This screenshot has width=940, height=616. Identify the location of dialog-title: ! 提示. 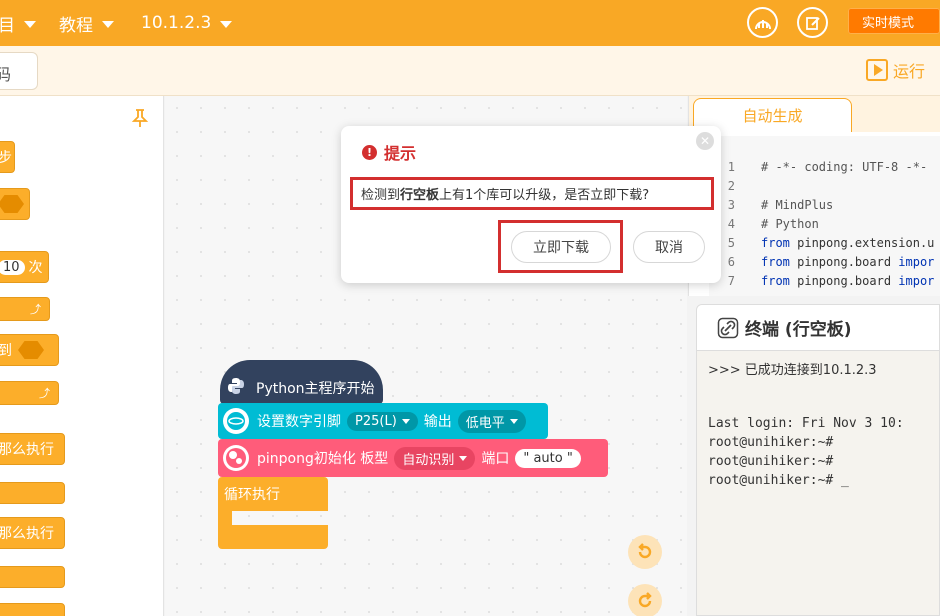
(389, 152).